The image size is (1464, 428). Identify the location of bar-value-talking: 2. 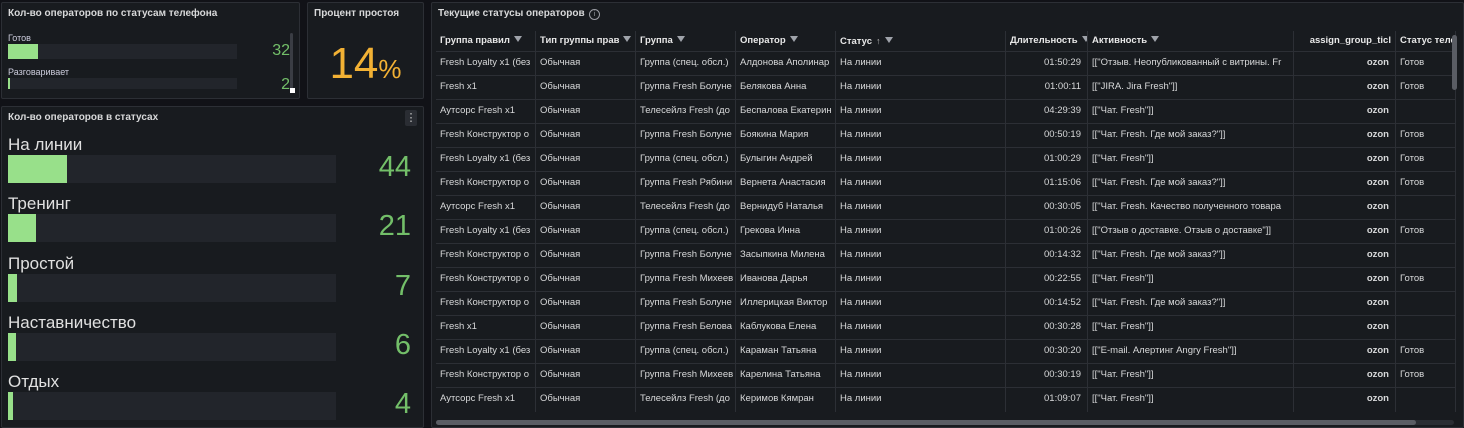
(285, 83).